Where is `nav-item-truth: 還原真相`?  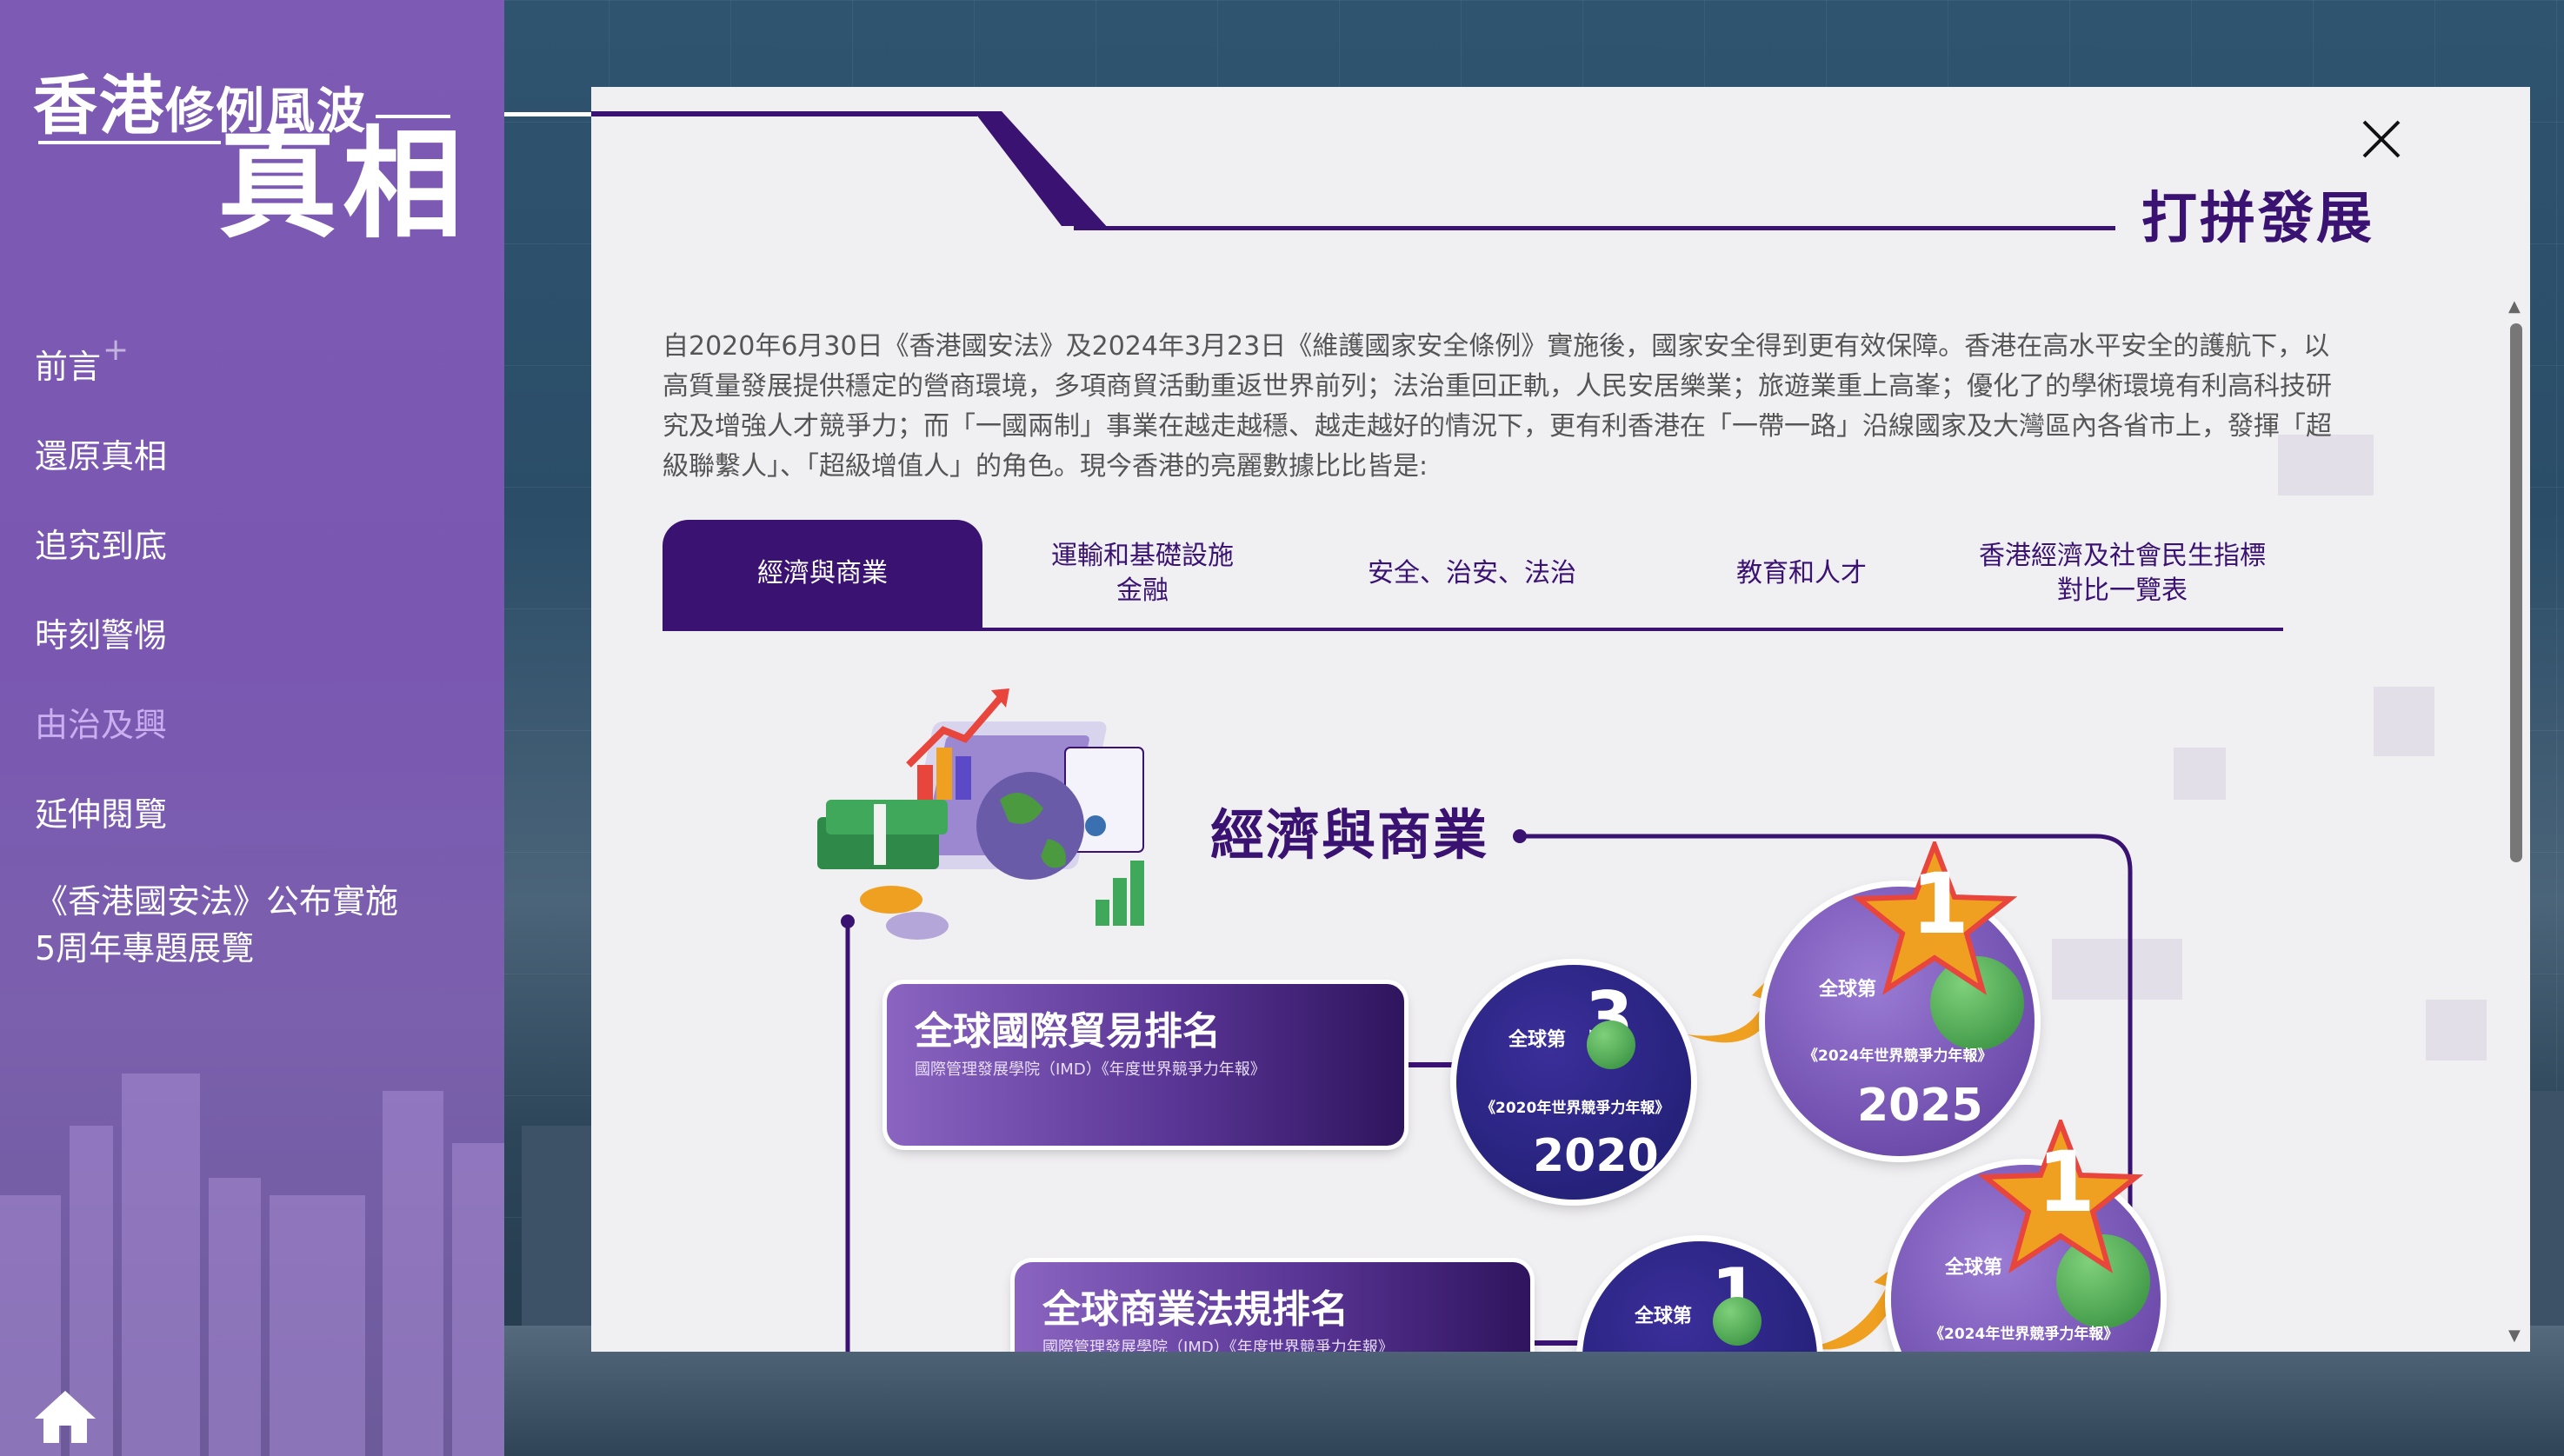 nav-item-truth: 還原真相 is located at coordinates (261, 475).